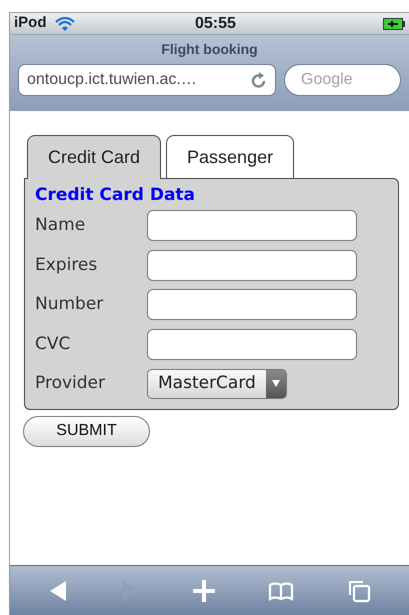  Describe the element at coordinates (64, 23) in the screenshot. I see `wifi-icon` at that location.